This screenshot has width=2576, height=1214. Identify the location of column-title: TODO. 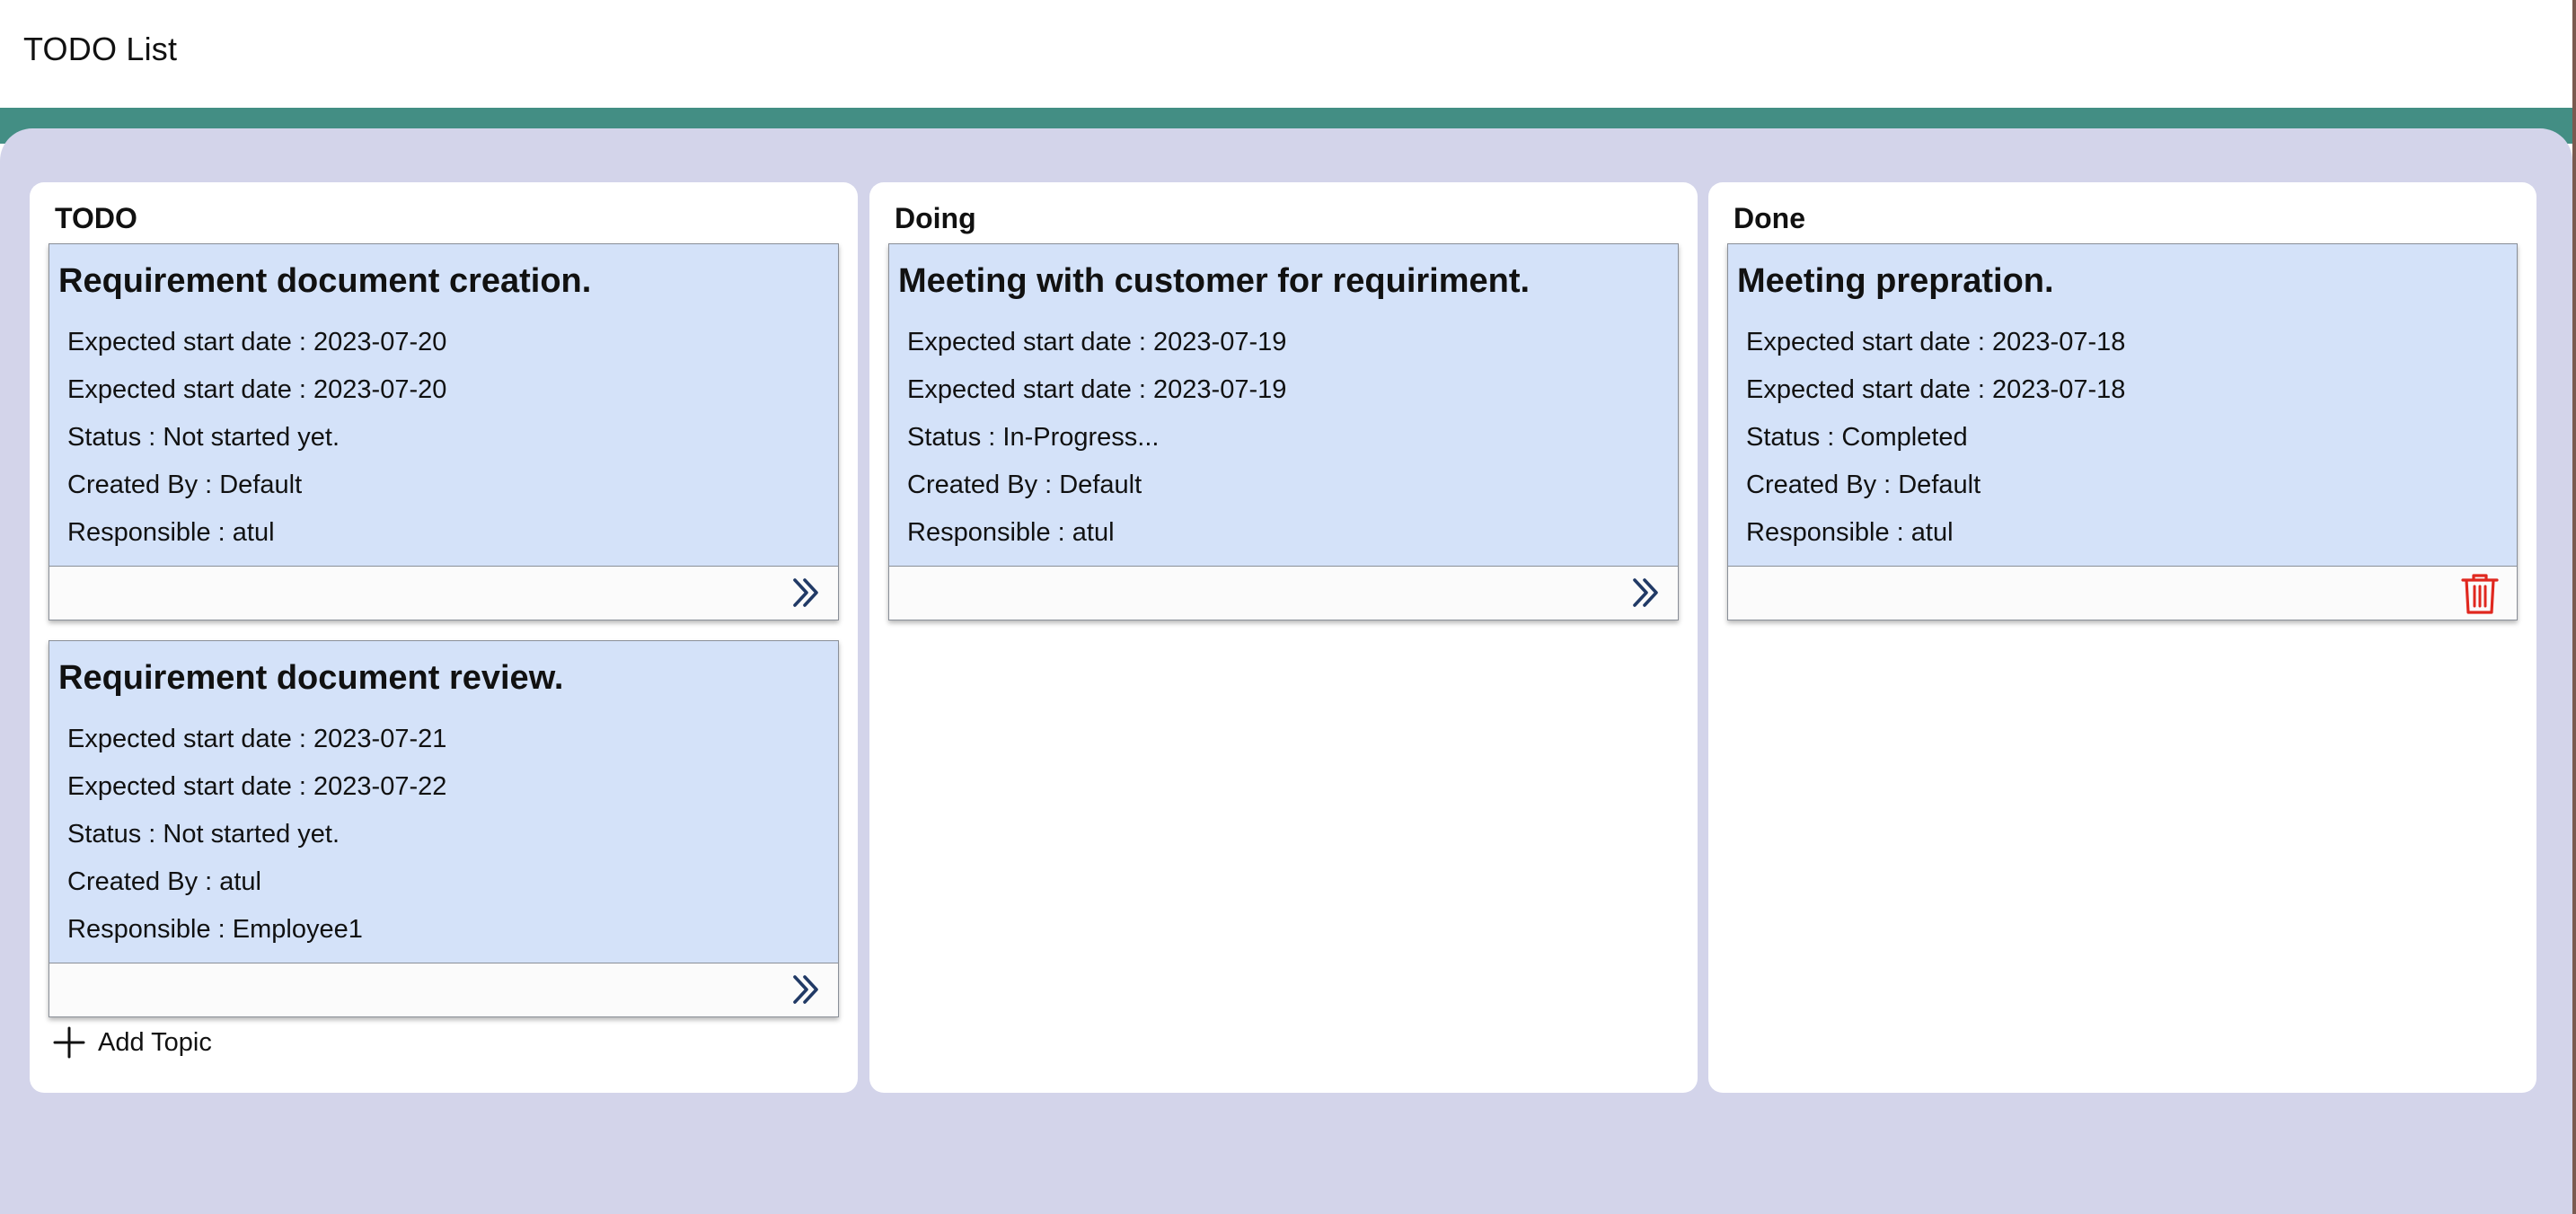
(96, 218).